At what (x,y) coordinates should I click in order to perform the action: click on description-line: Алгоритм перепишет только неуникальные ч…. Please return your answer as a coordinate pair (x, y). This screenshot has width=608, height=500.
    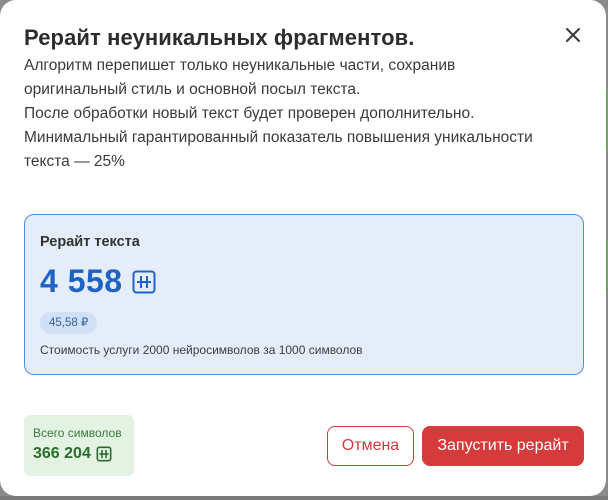
    Looking at the image, I should click on (240, 65).